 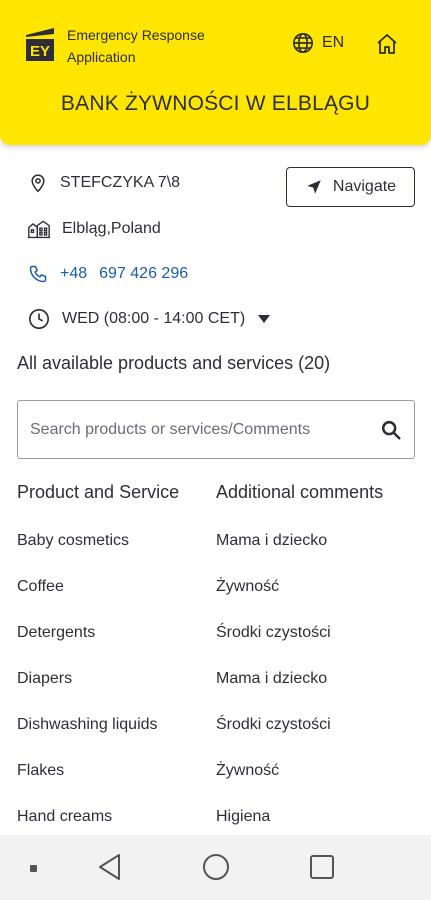 What do you see at coordinates (40, 586) in the screenshot?
I see `product-cell: Coffee` at bounding box center [40, 586].